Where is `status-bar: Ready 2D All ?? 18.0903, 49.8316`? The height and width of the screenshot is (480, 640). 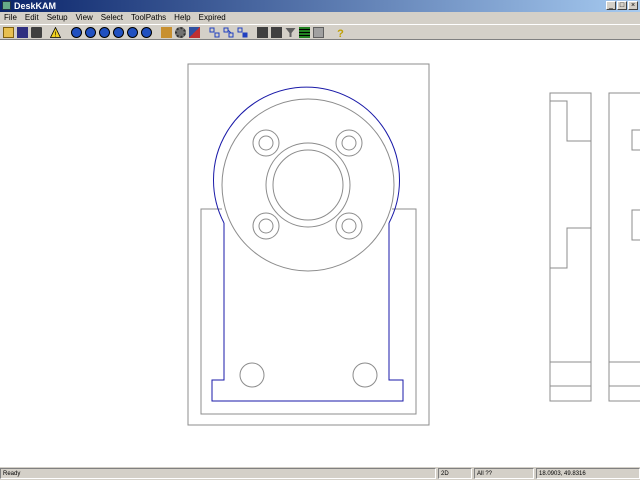 status-bar: Ready 2D All ?? 18.0903, 49.8316 is located at coordinates (320, 473).